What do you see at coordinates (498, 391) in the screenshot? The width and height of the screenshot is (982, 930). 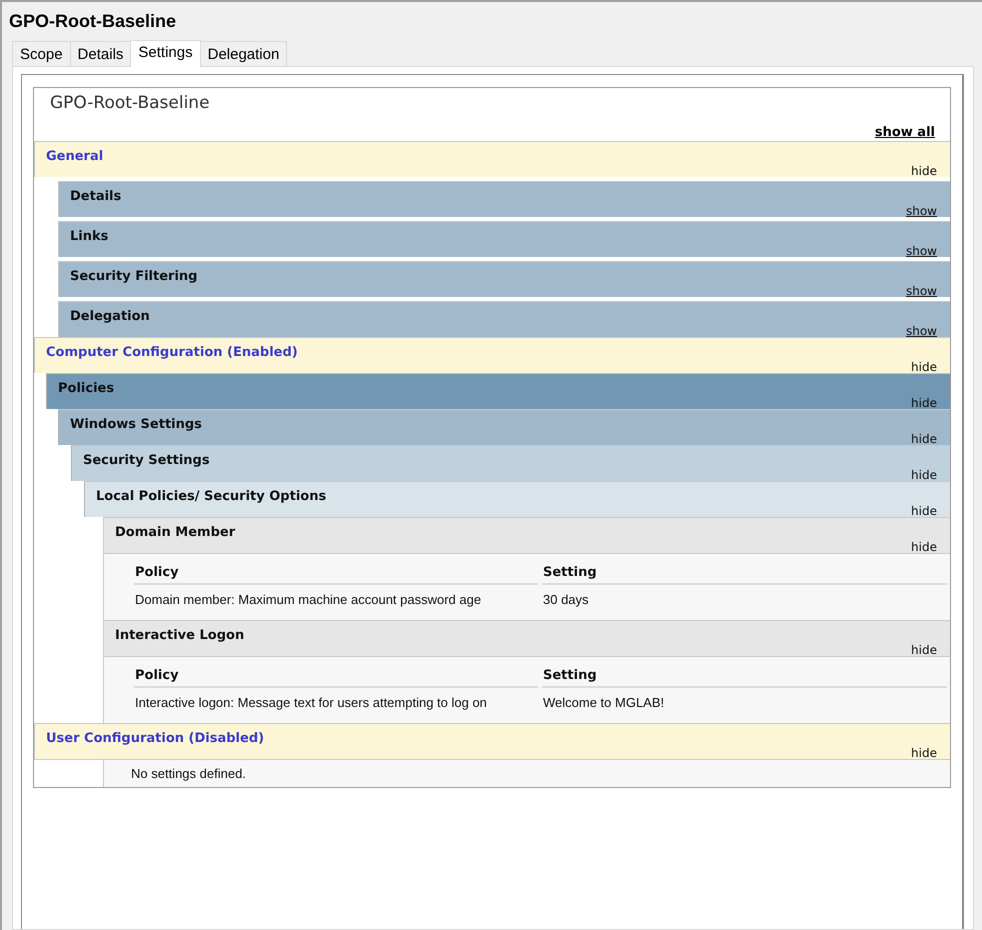 I see `section-header: Policies hide` at bounding box center [498, 391].